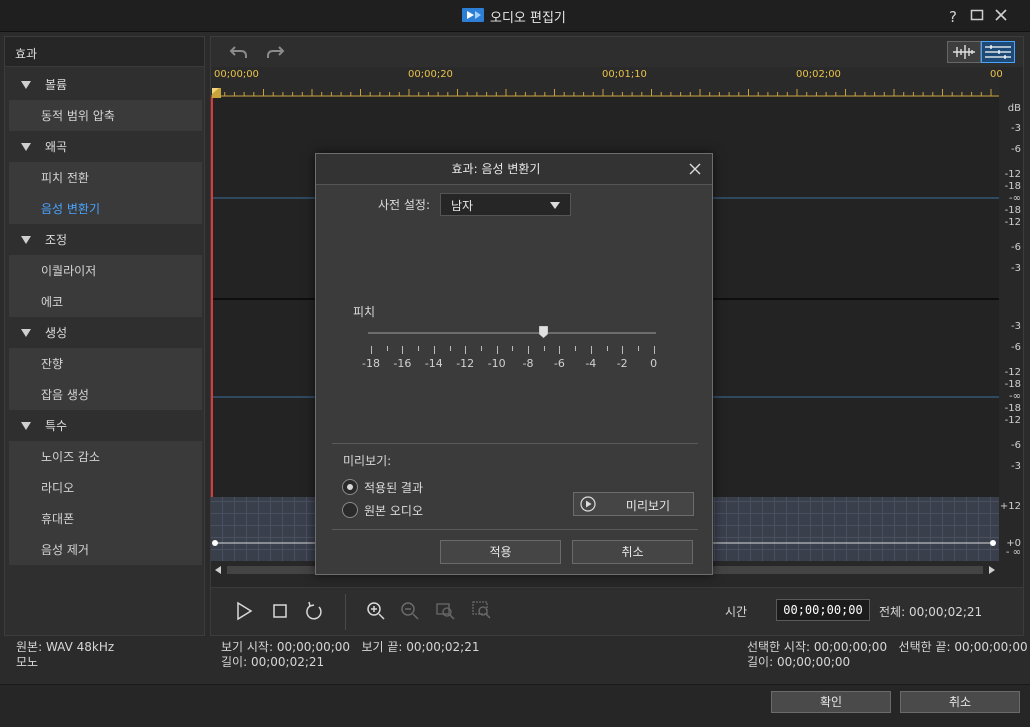  I want to click on effect-category-label: 생성, so click(56, 333).